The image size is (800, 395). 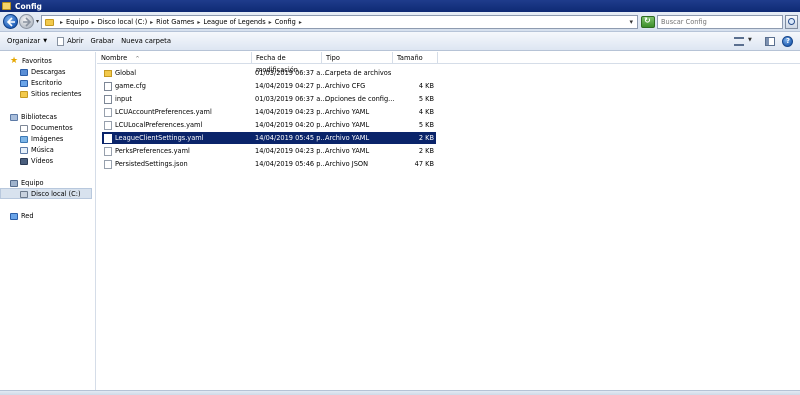 I want to click on new-folder-label: Nueva carpeta, so click(x=146, y=41).